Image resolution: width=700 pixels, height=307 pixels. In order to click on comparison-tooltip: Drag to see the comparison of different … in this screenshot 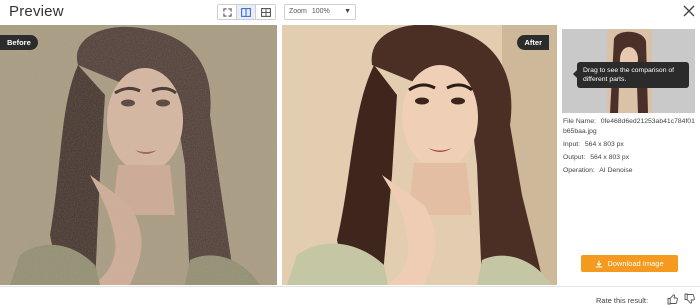, I will do `click(631, 75)`.